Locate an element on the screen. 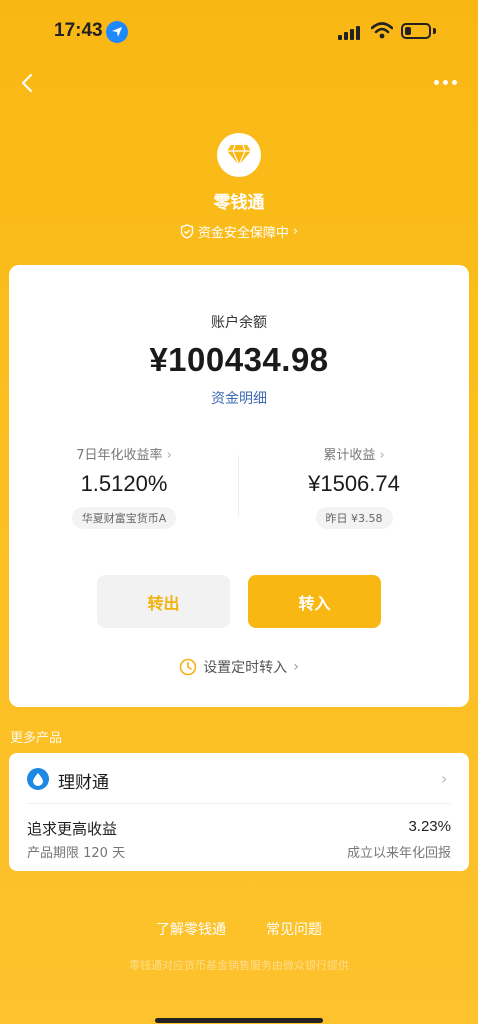  yesterday-income-wrap: 昨日 ¥3.58 is located at coordinates (354, 518).